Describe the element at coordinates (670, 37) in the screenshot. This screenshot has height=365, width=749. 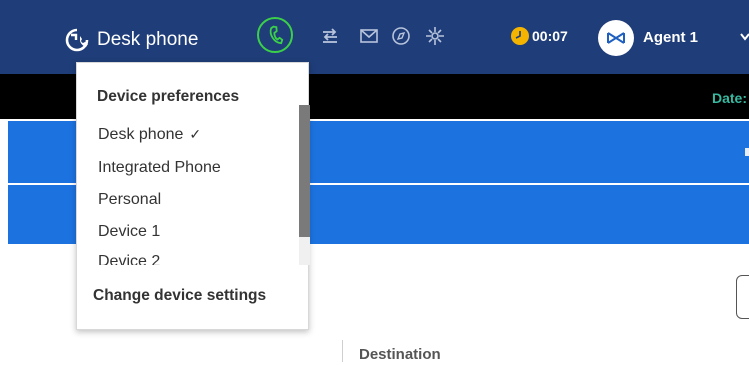
I see `agent-name: Agent 1` at that location.